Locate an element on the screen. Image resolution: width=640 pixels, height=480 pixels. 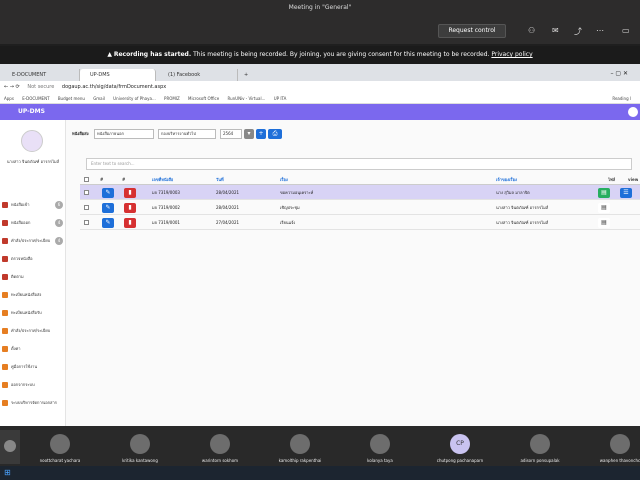
filter-label: หนังสือส่ง is located at coordinates (80, 133).